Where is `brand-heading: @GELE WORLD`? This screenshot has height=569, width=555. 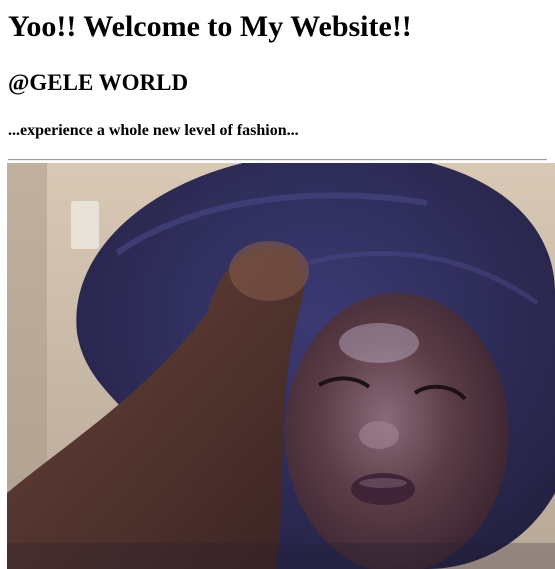 brand-heading: @GELE WORLD is located at coordinates (98, 82).